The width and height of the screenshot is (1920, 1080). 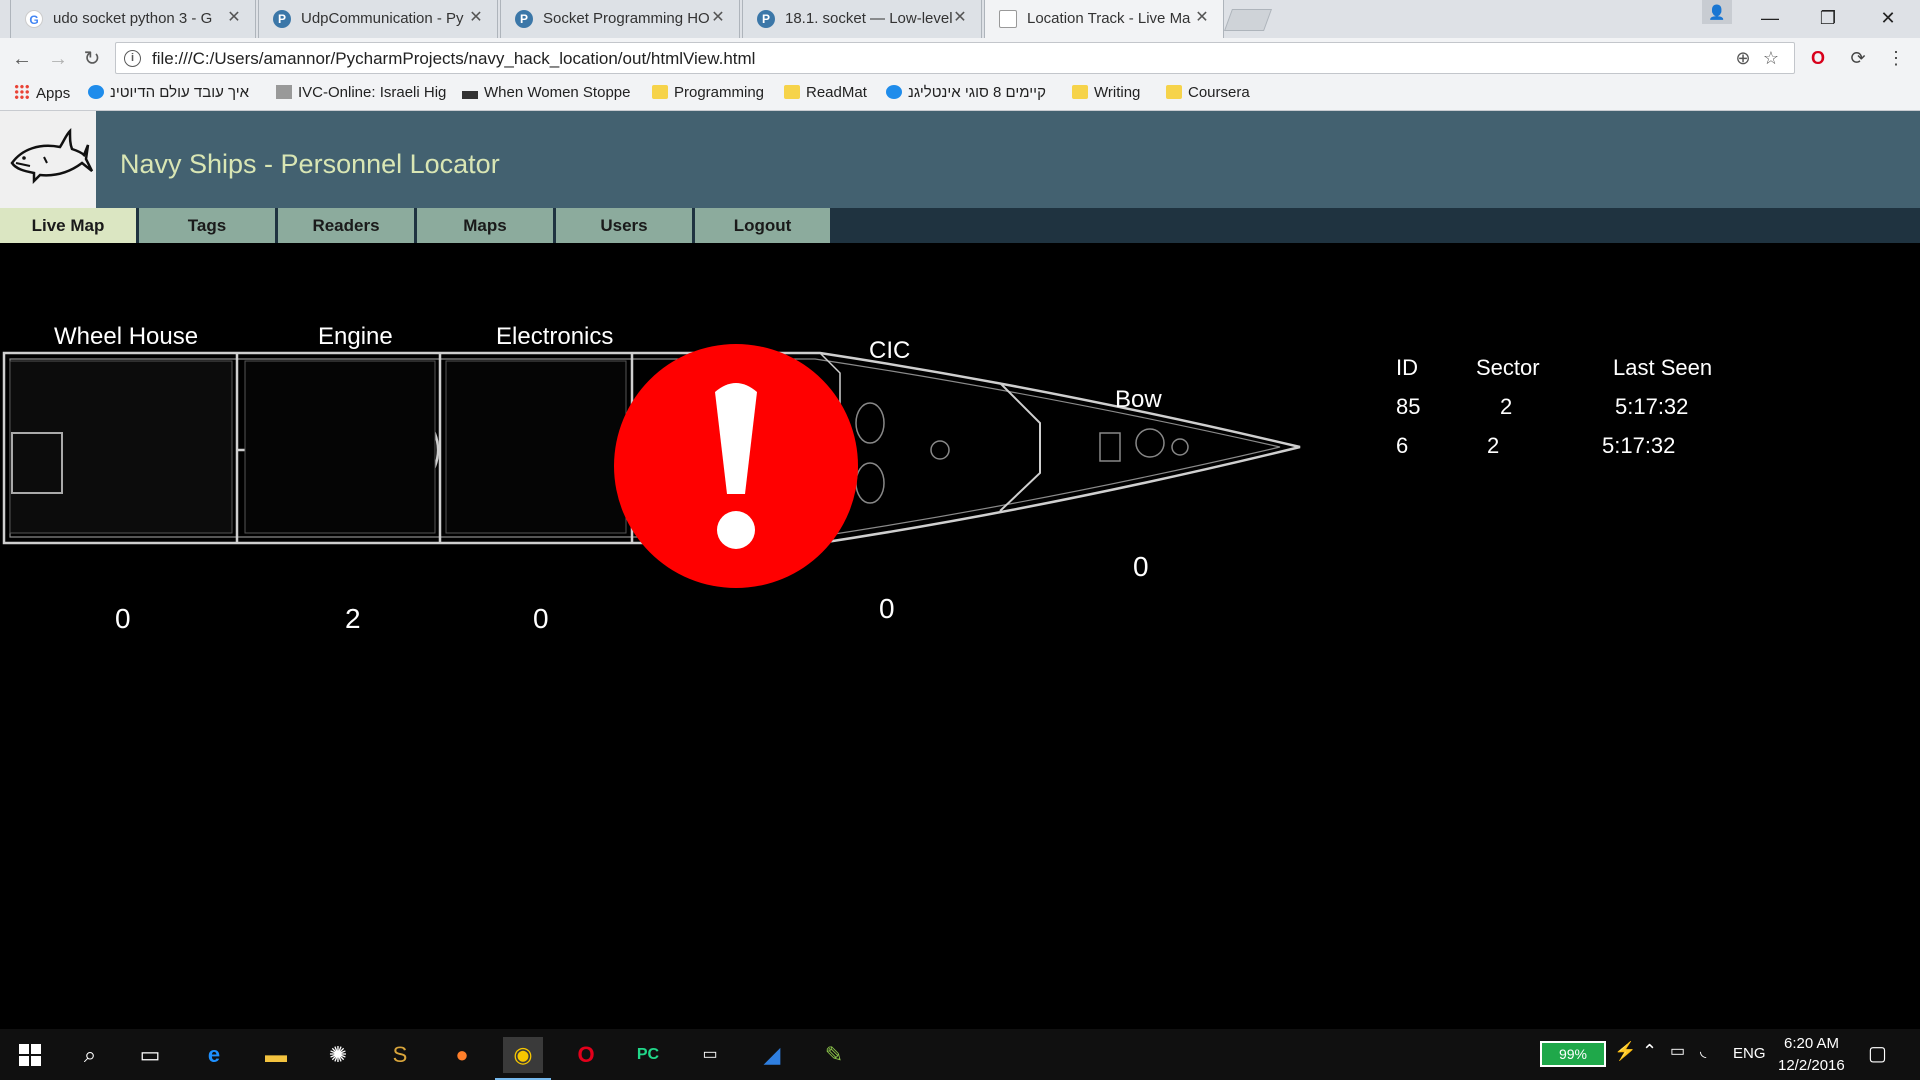 I want to click on tab-logout: Logout, so click(x=763, y=225).